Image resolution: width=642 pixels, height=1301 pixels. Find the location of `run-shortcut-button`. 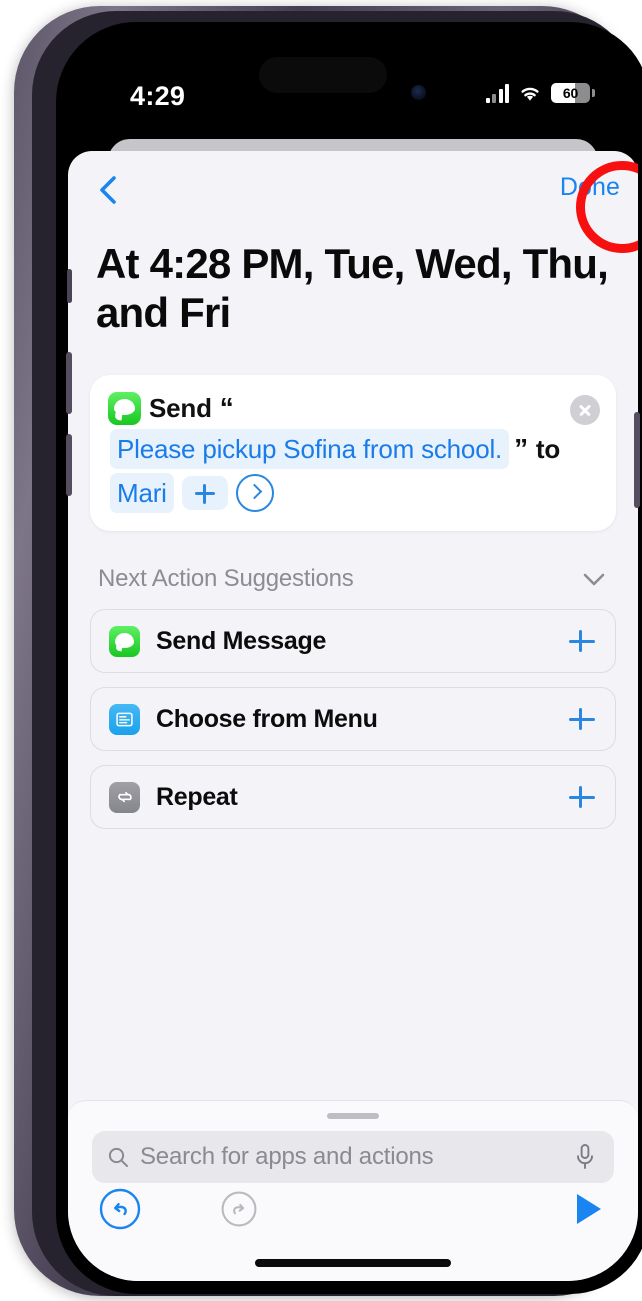

run-shortcut-button is located at coordinates (588, 1209).